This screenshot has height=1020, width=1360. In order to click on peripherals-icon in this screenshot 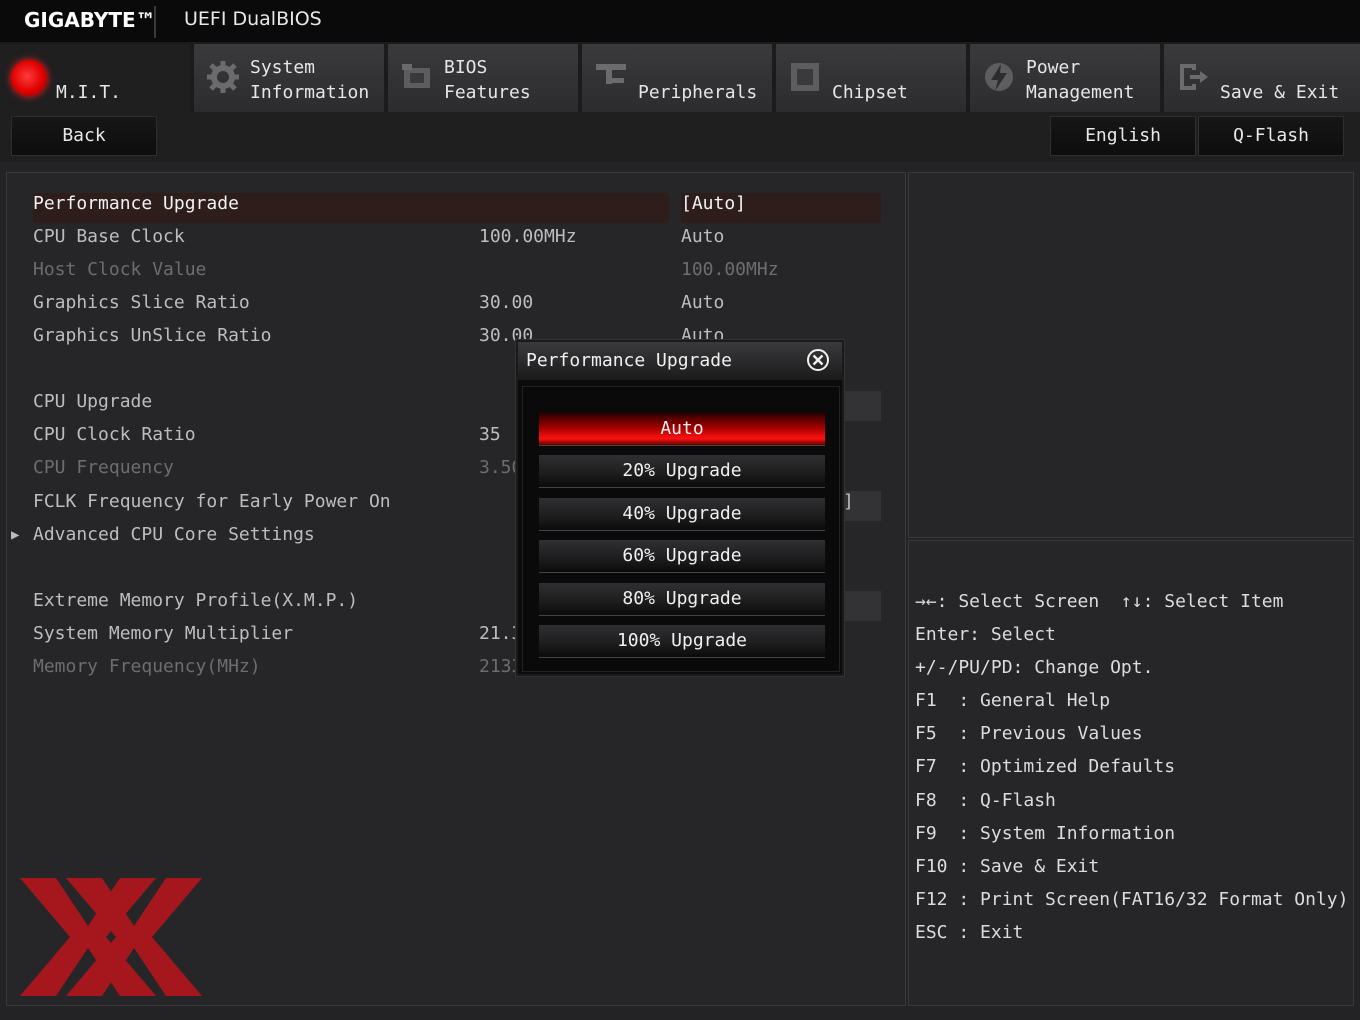, I will do `click(611, 74)`.